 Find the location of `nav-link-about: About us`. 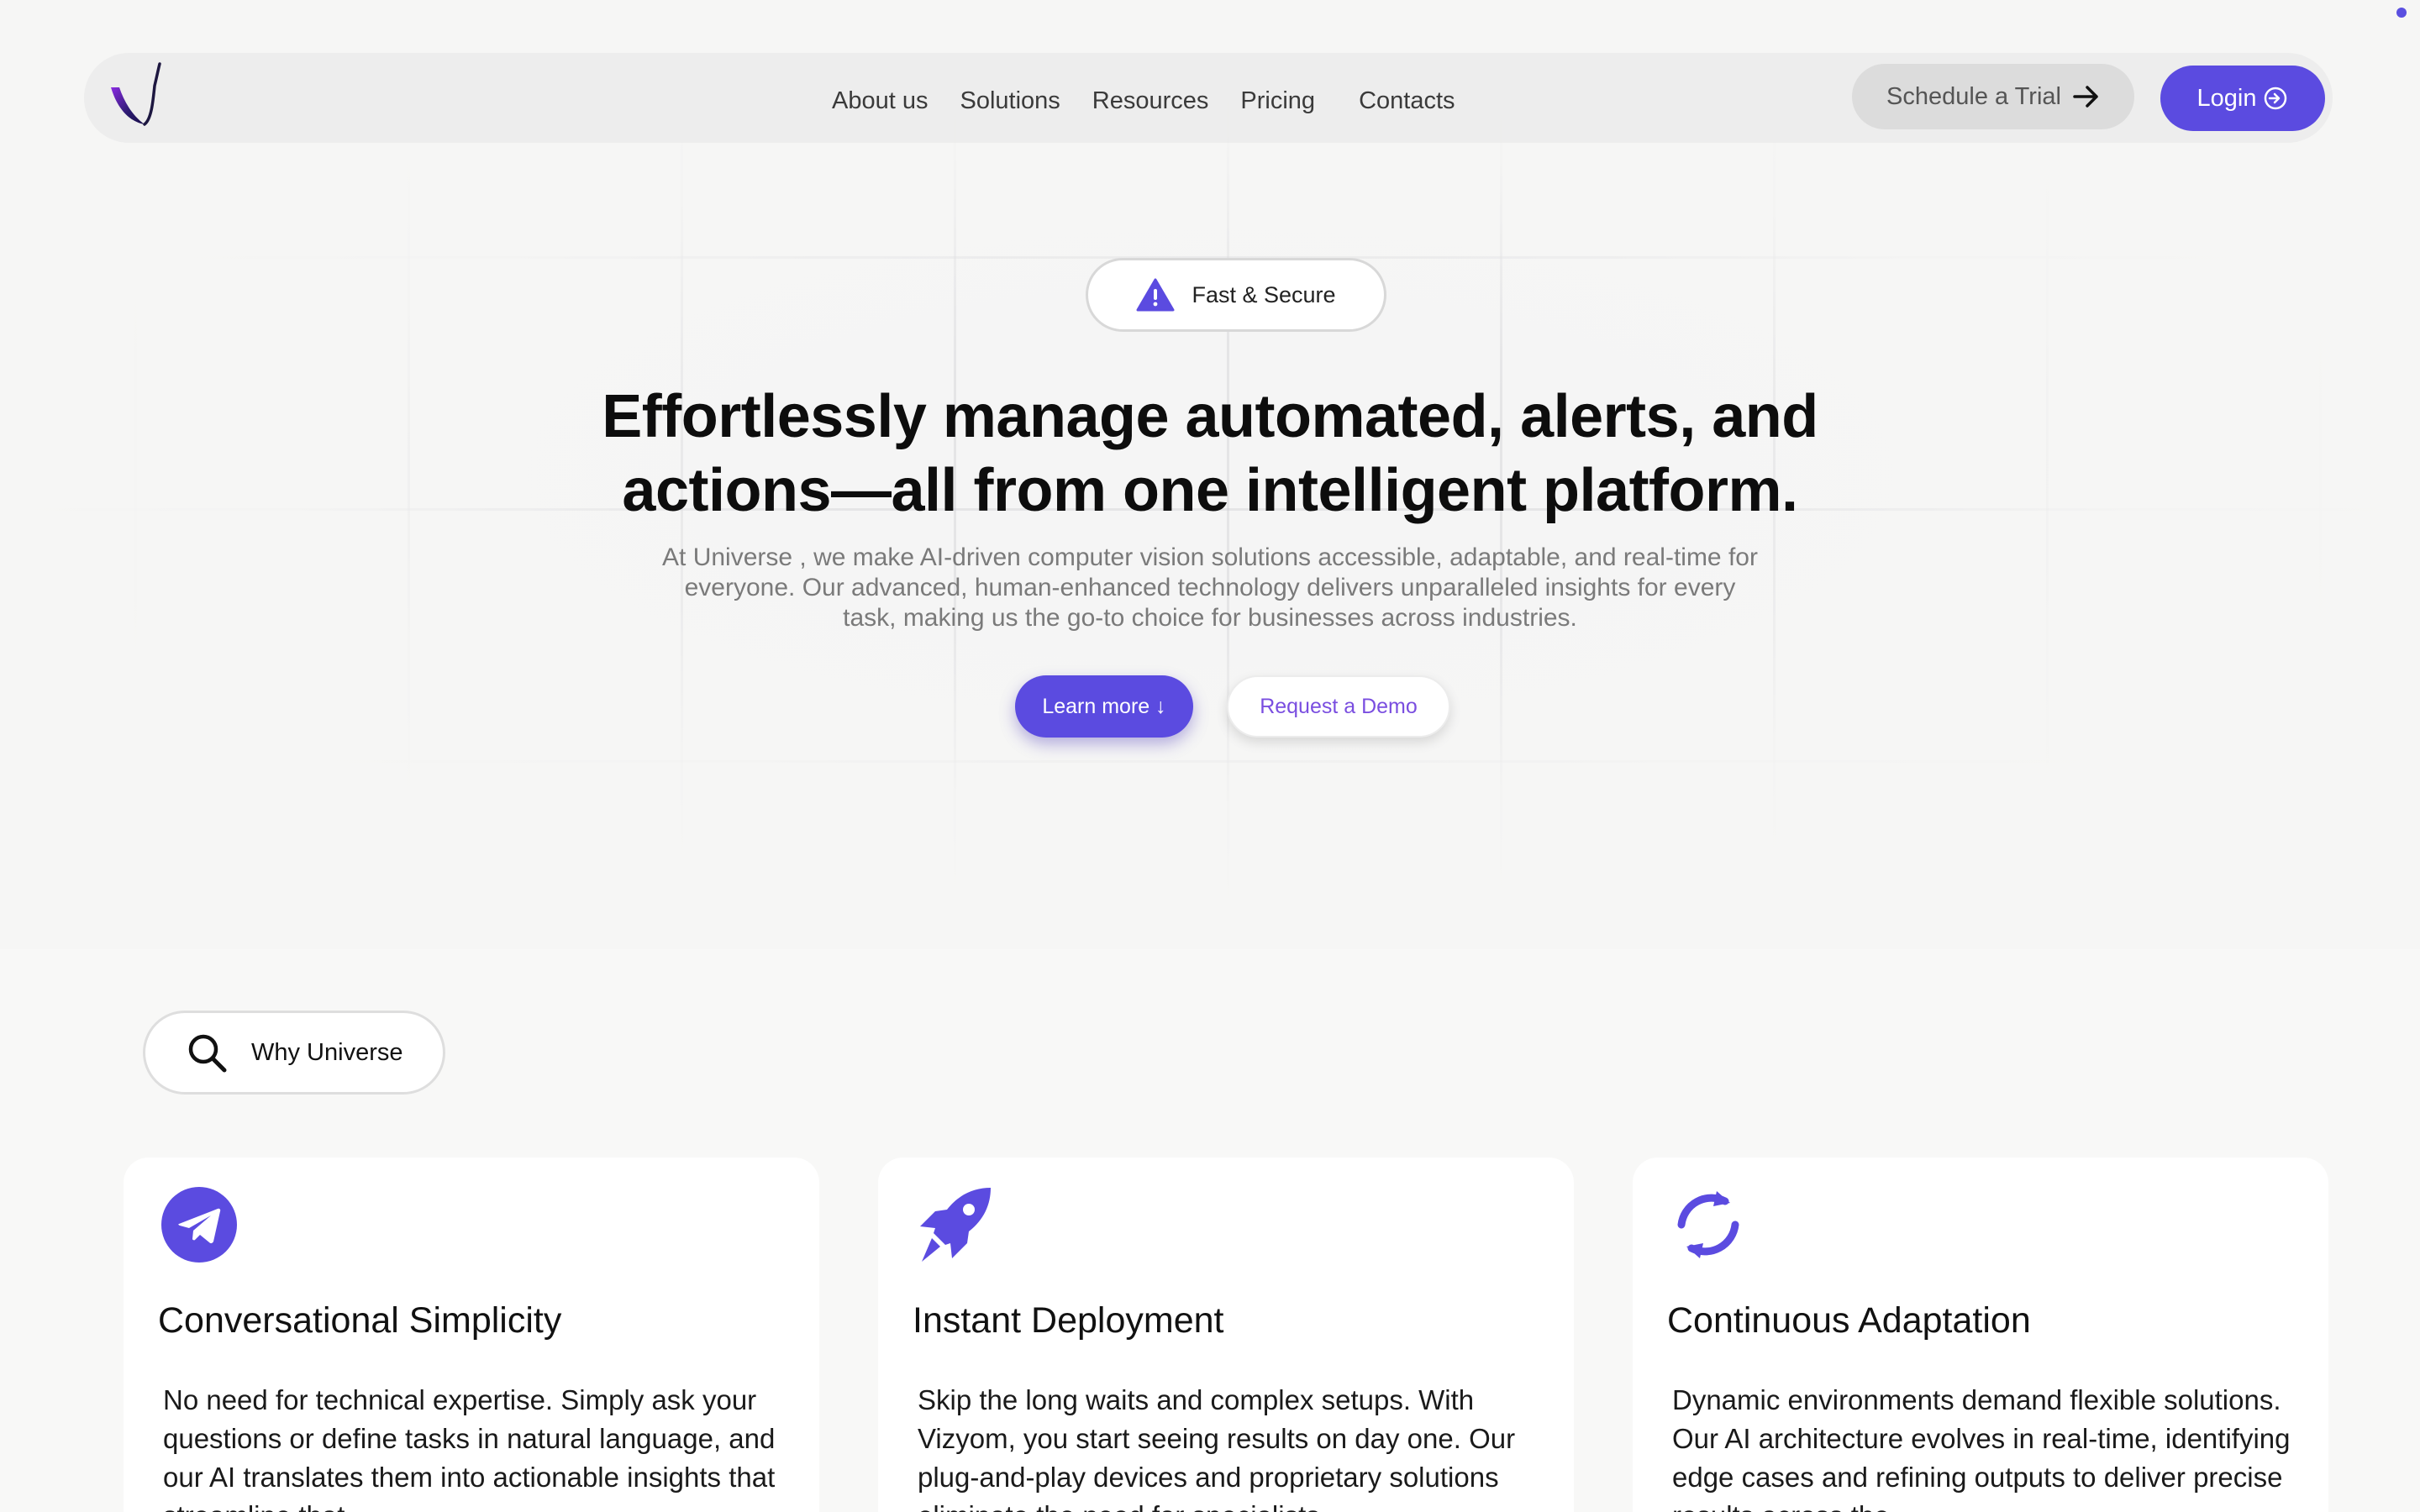

nav-link-about: About us is located at coordinates (880, 101).